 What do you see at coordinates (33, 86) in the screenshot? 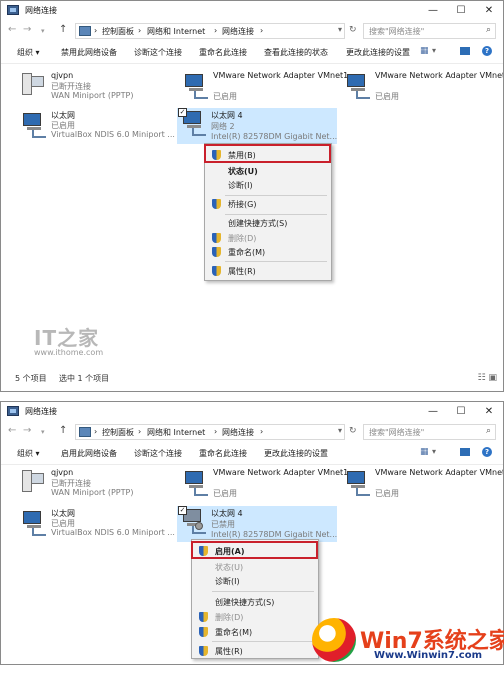
I see `vpn-connection-icon` at bounding box center [33, 86].